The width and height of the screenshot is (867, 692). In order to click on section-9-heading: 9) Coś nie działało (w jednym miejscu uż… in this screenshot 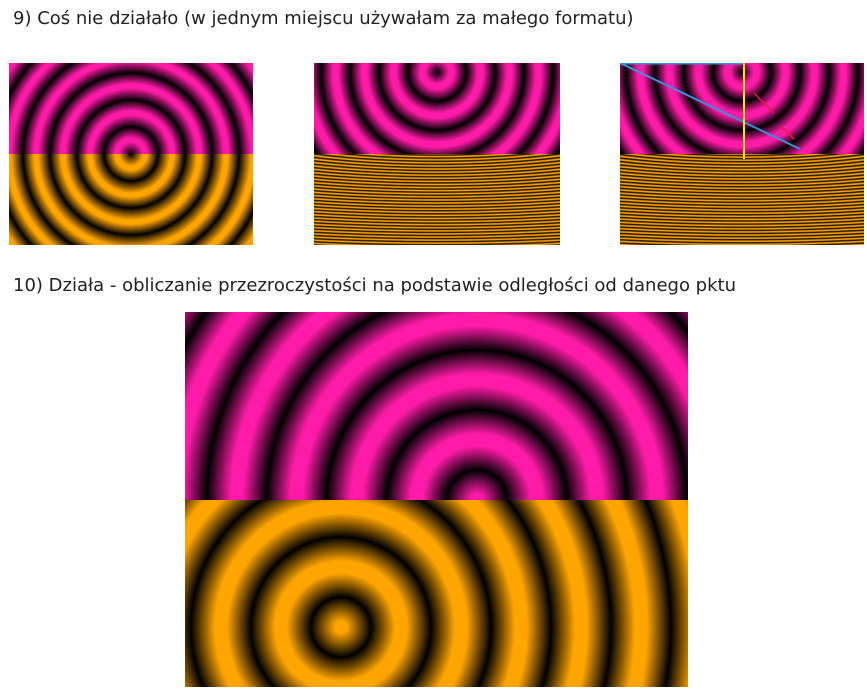, I will do `click(323, 18)`.